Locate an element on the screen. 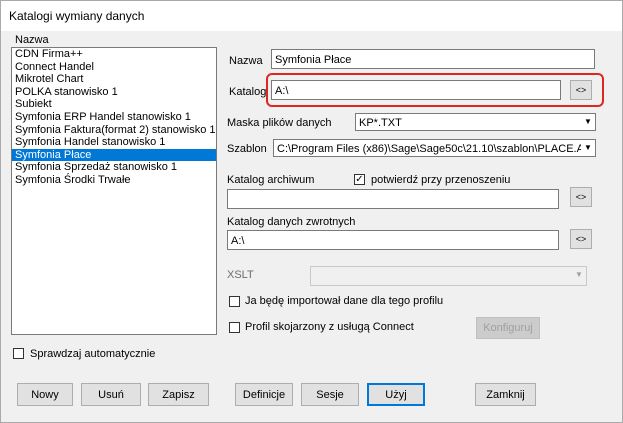 This screenshot has width=623, height=423. list-item: Subiekt is located at coordinates (114, 104).